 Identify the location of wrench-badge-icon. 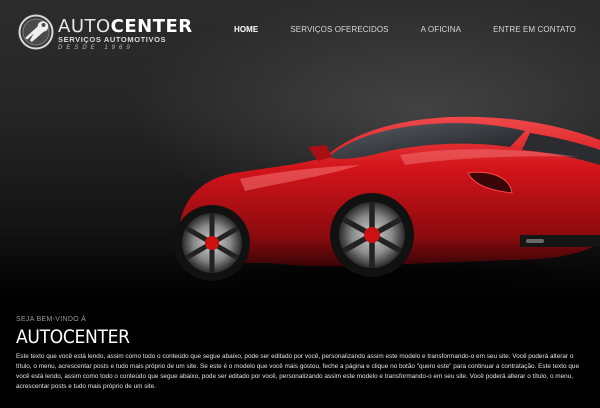
(36, 32).